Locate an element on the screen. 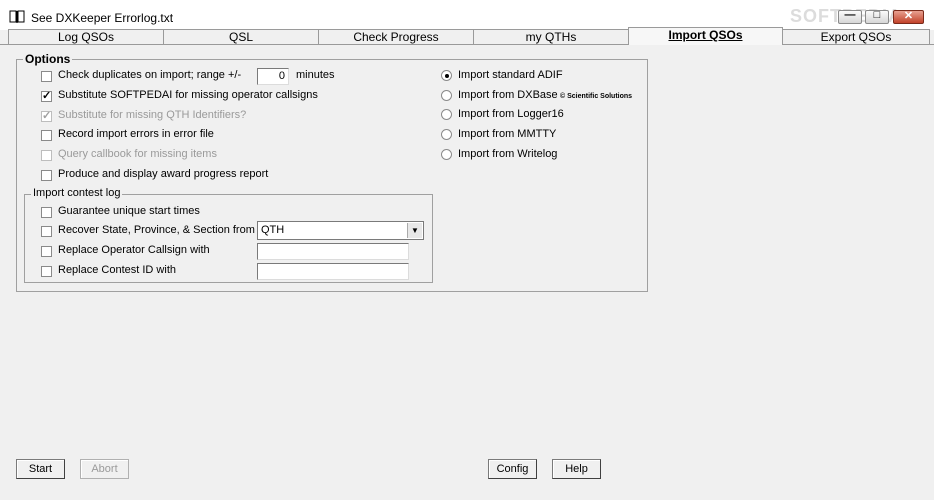 This screenshot has height=500, width=934. replace-operator-label: Replace Operator Callsign with is located at coordinates (134, 250).